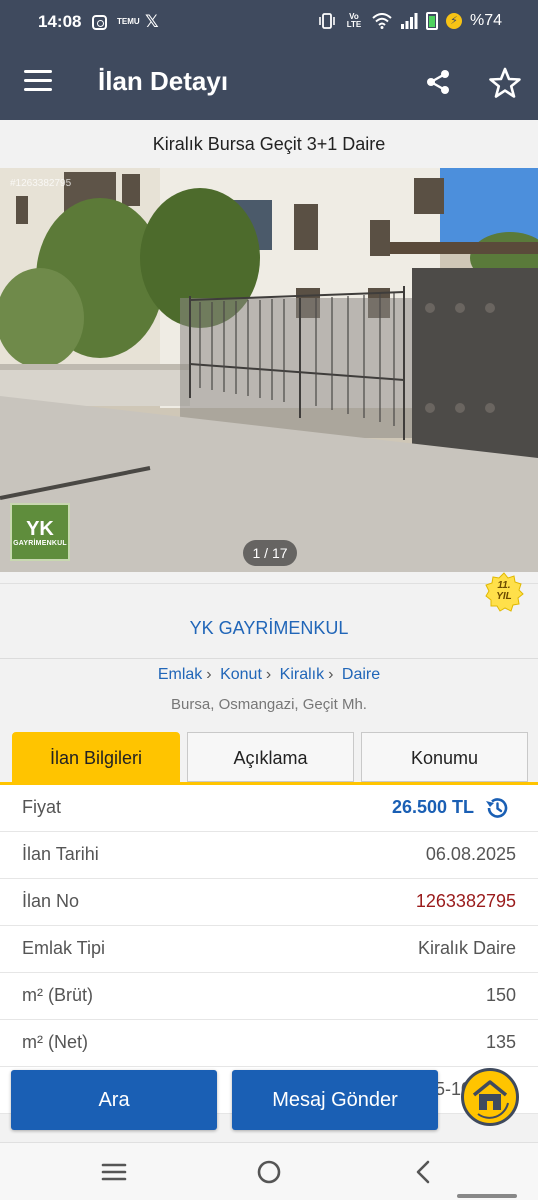  Describe the element at coordinates (335, 1100) in the screenshot. I see `send-message-button: Mesaj Gönder` at that location.